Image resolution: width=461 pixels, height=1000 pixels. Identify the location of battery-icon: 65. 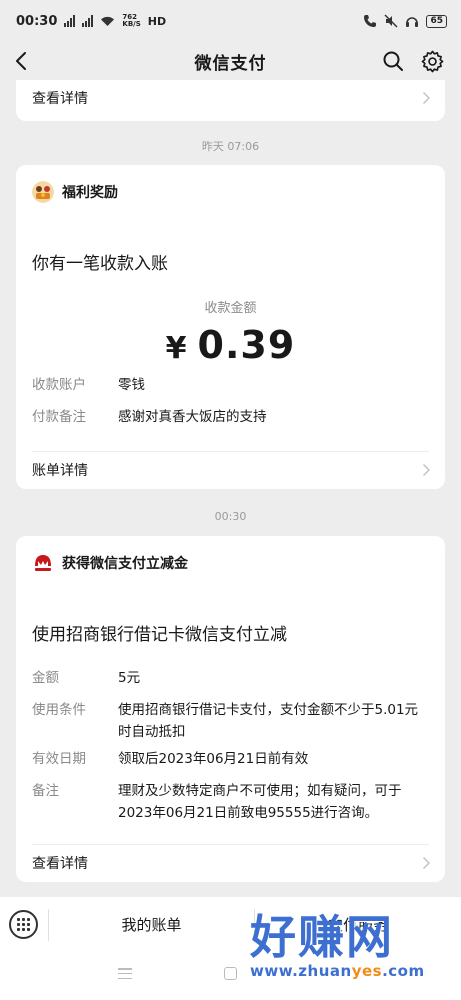
(436, 21).